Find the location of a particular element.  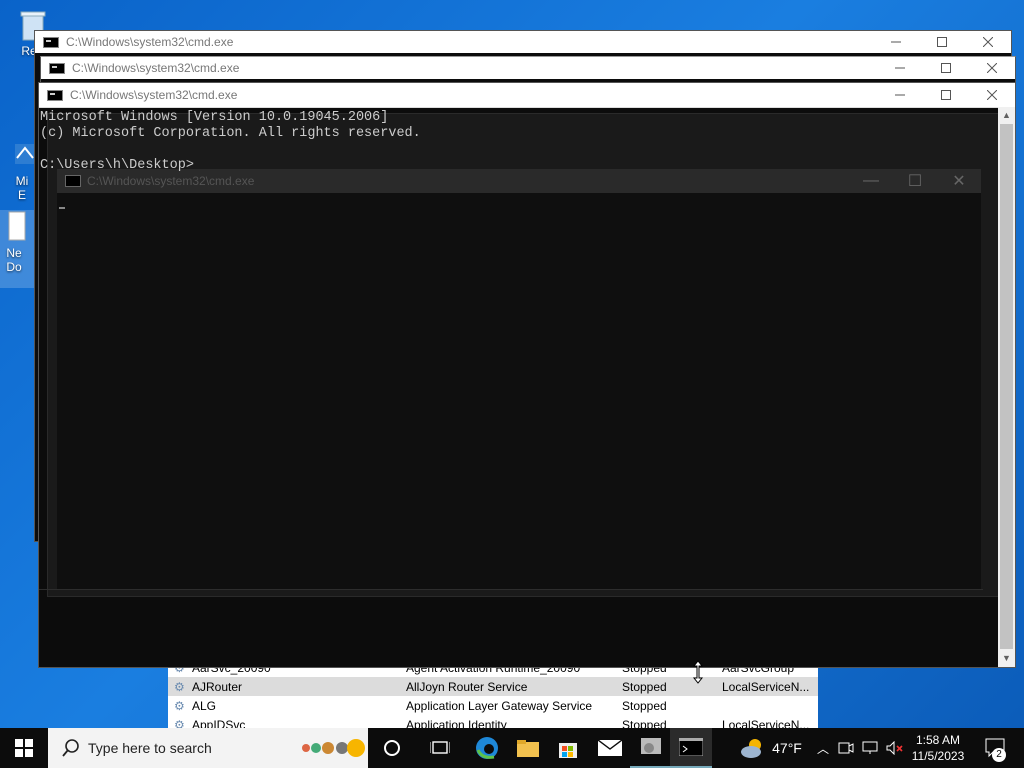

mail-icon is located at coordinates (610, 748).